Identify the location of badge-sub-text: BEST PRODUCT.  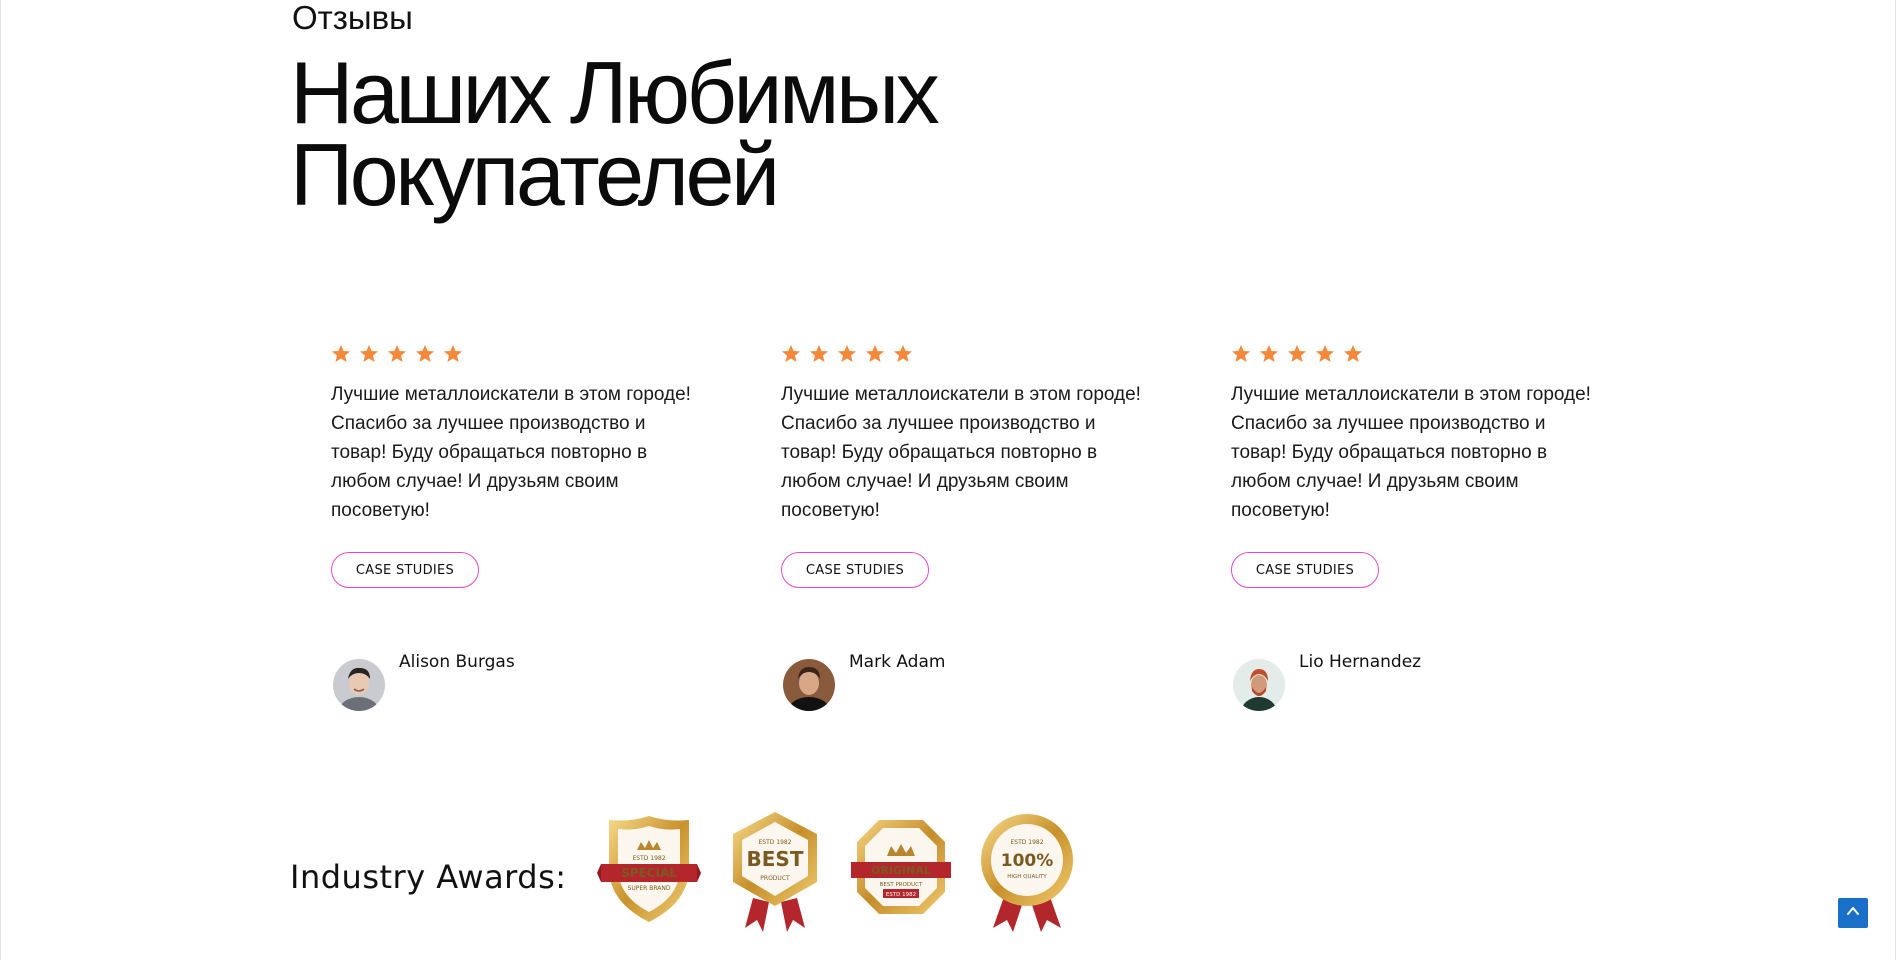
(900, 885).